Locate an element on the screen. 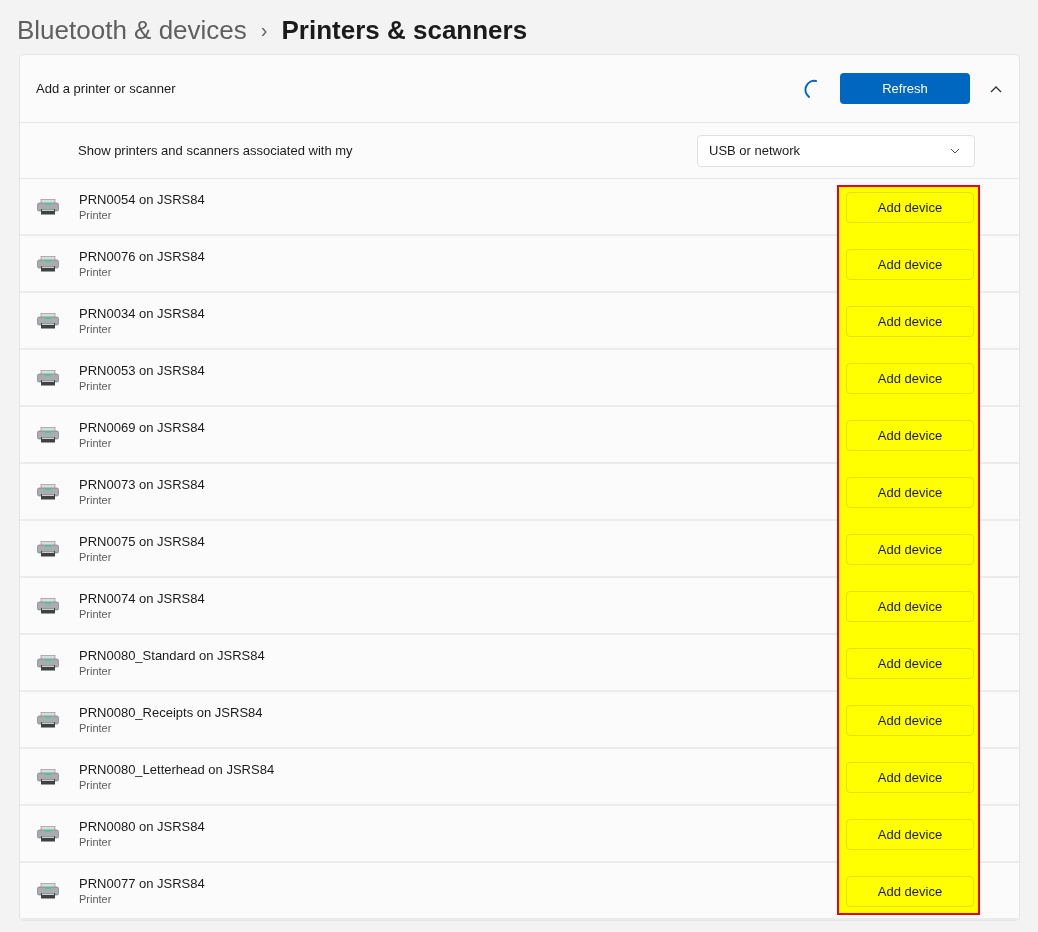  device-name: PRN0075 on JSRS84 is located at coordinates (142, 541).